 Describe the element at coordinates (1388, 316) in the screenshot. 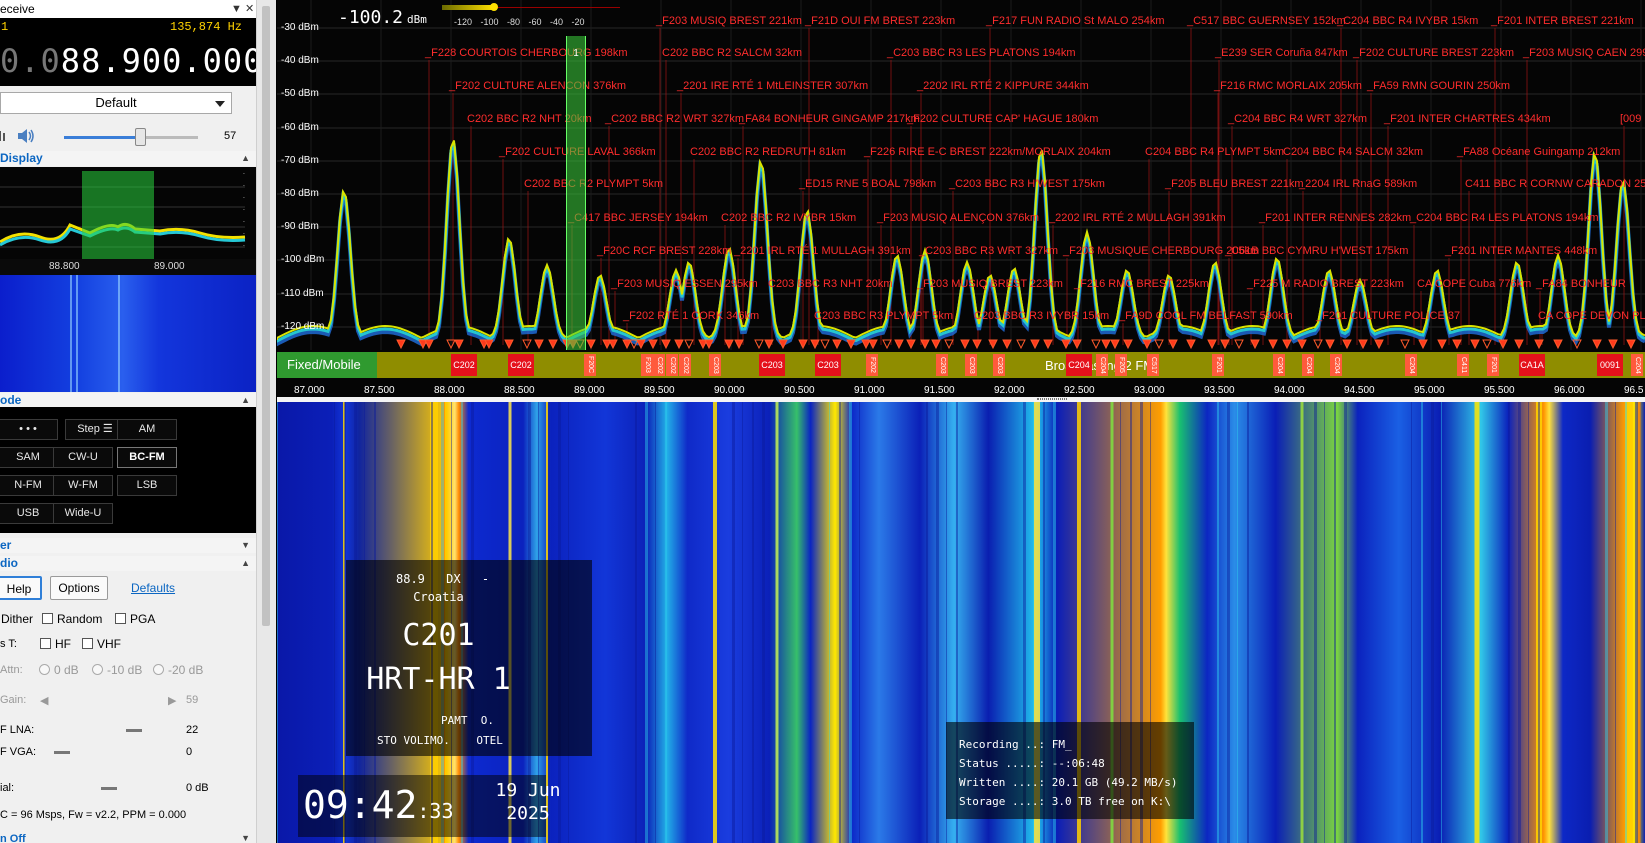

I see `station-label: _F201 CULTURE POLICE 37` at that location.